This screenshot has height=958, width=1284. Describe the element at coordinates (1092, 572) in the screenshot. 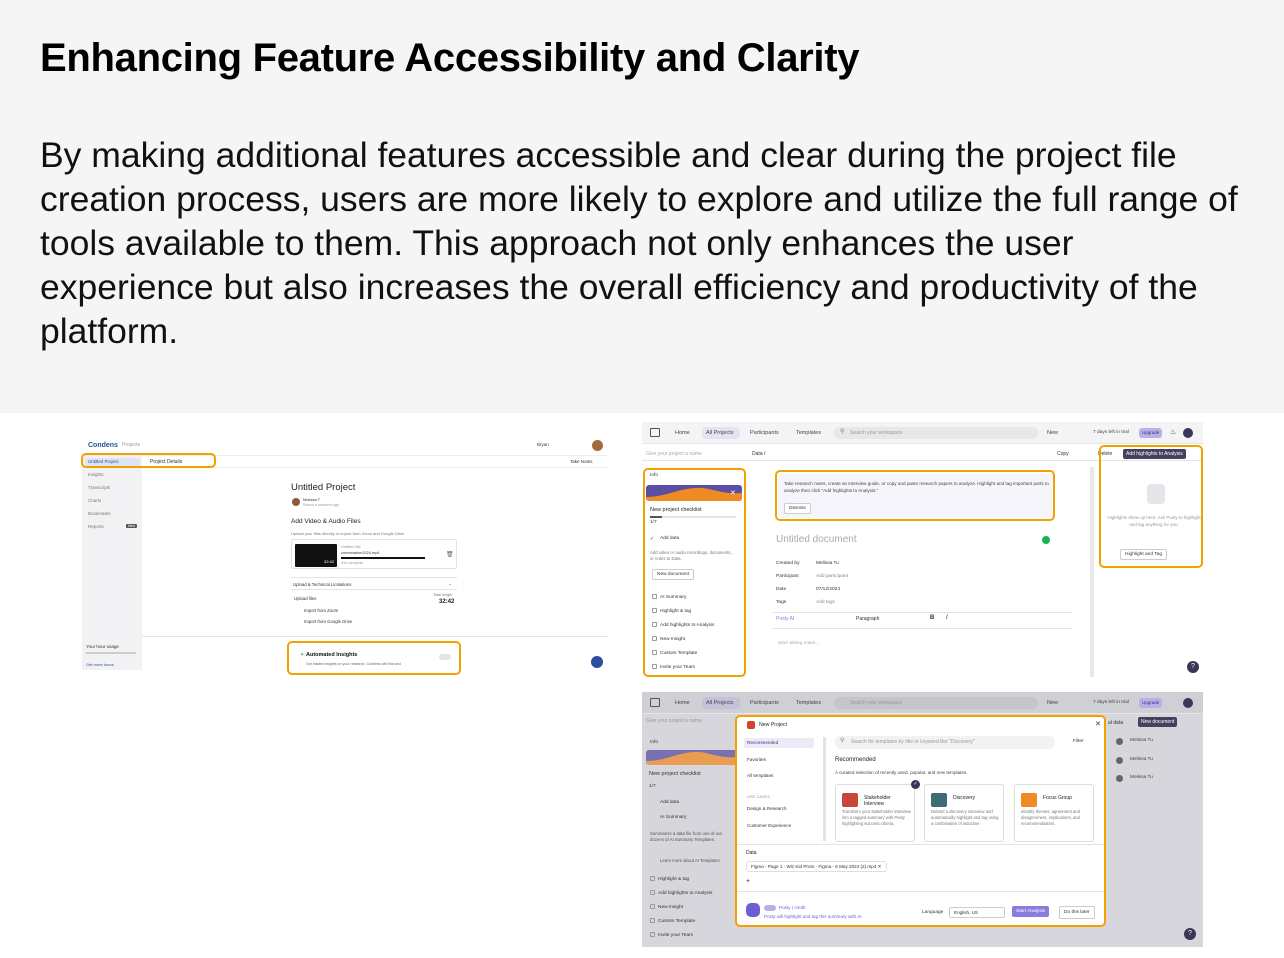

I see `scrollbar` at that location.